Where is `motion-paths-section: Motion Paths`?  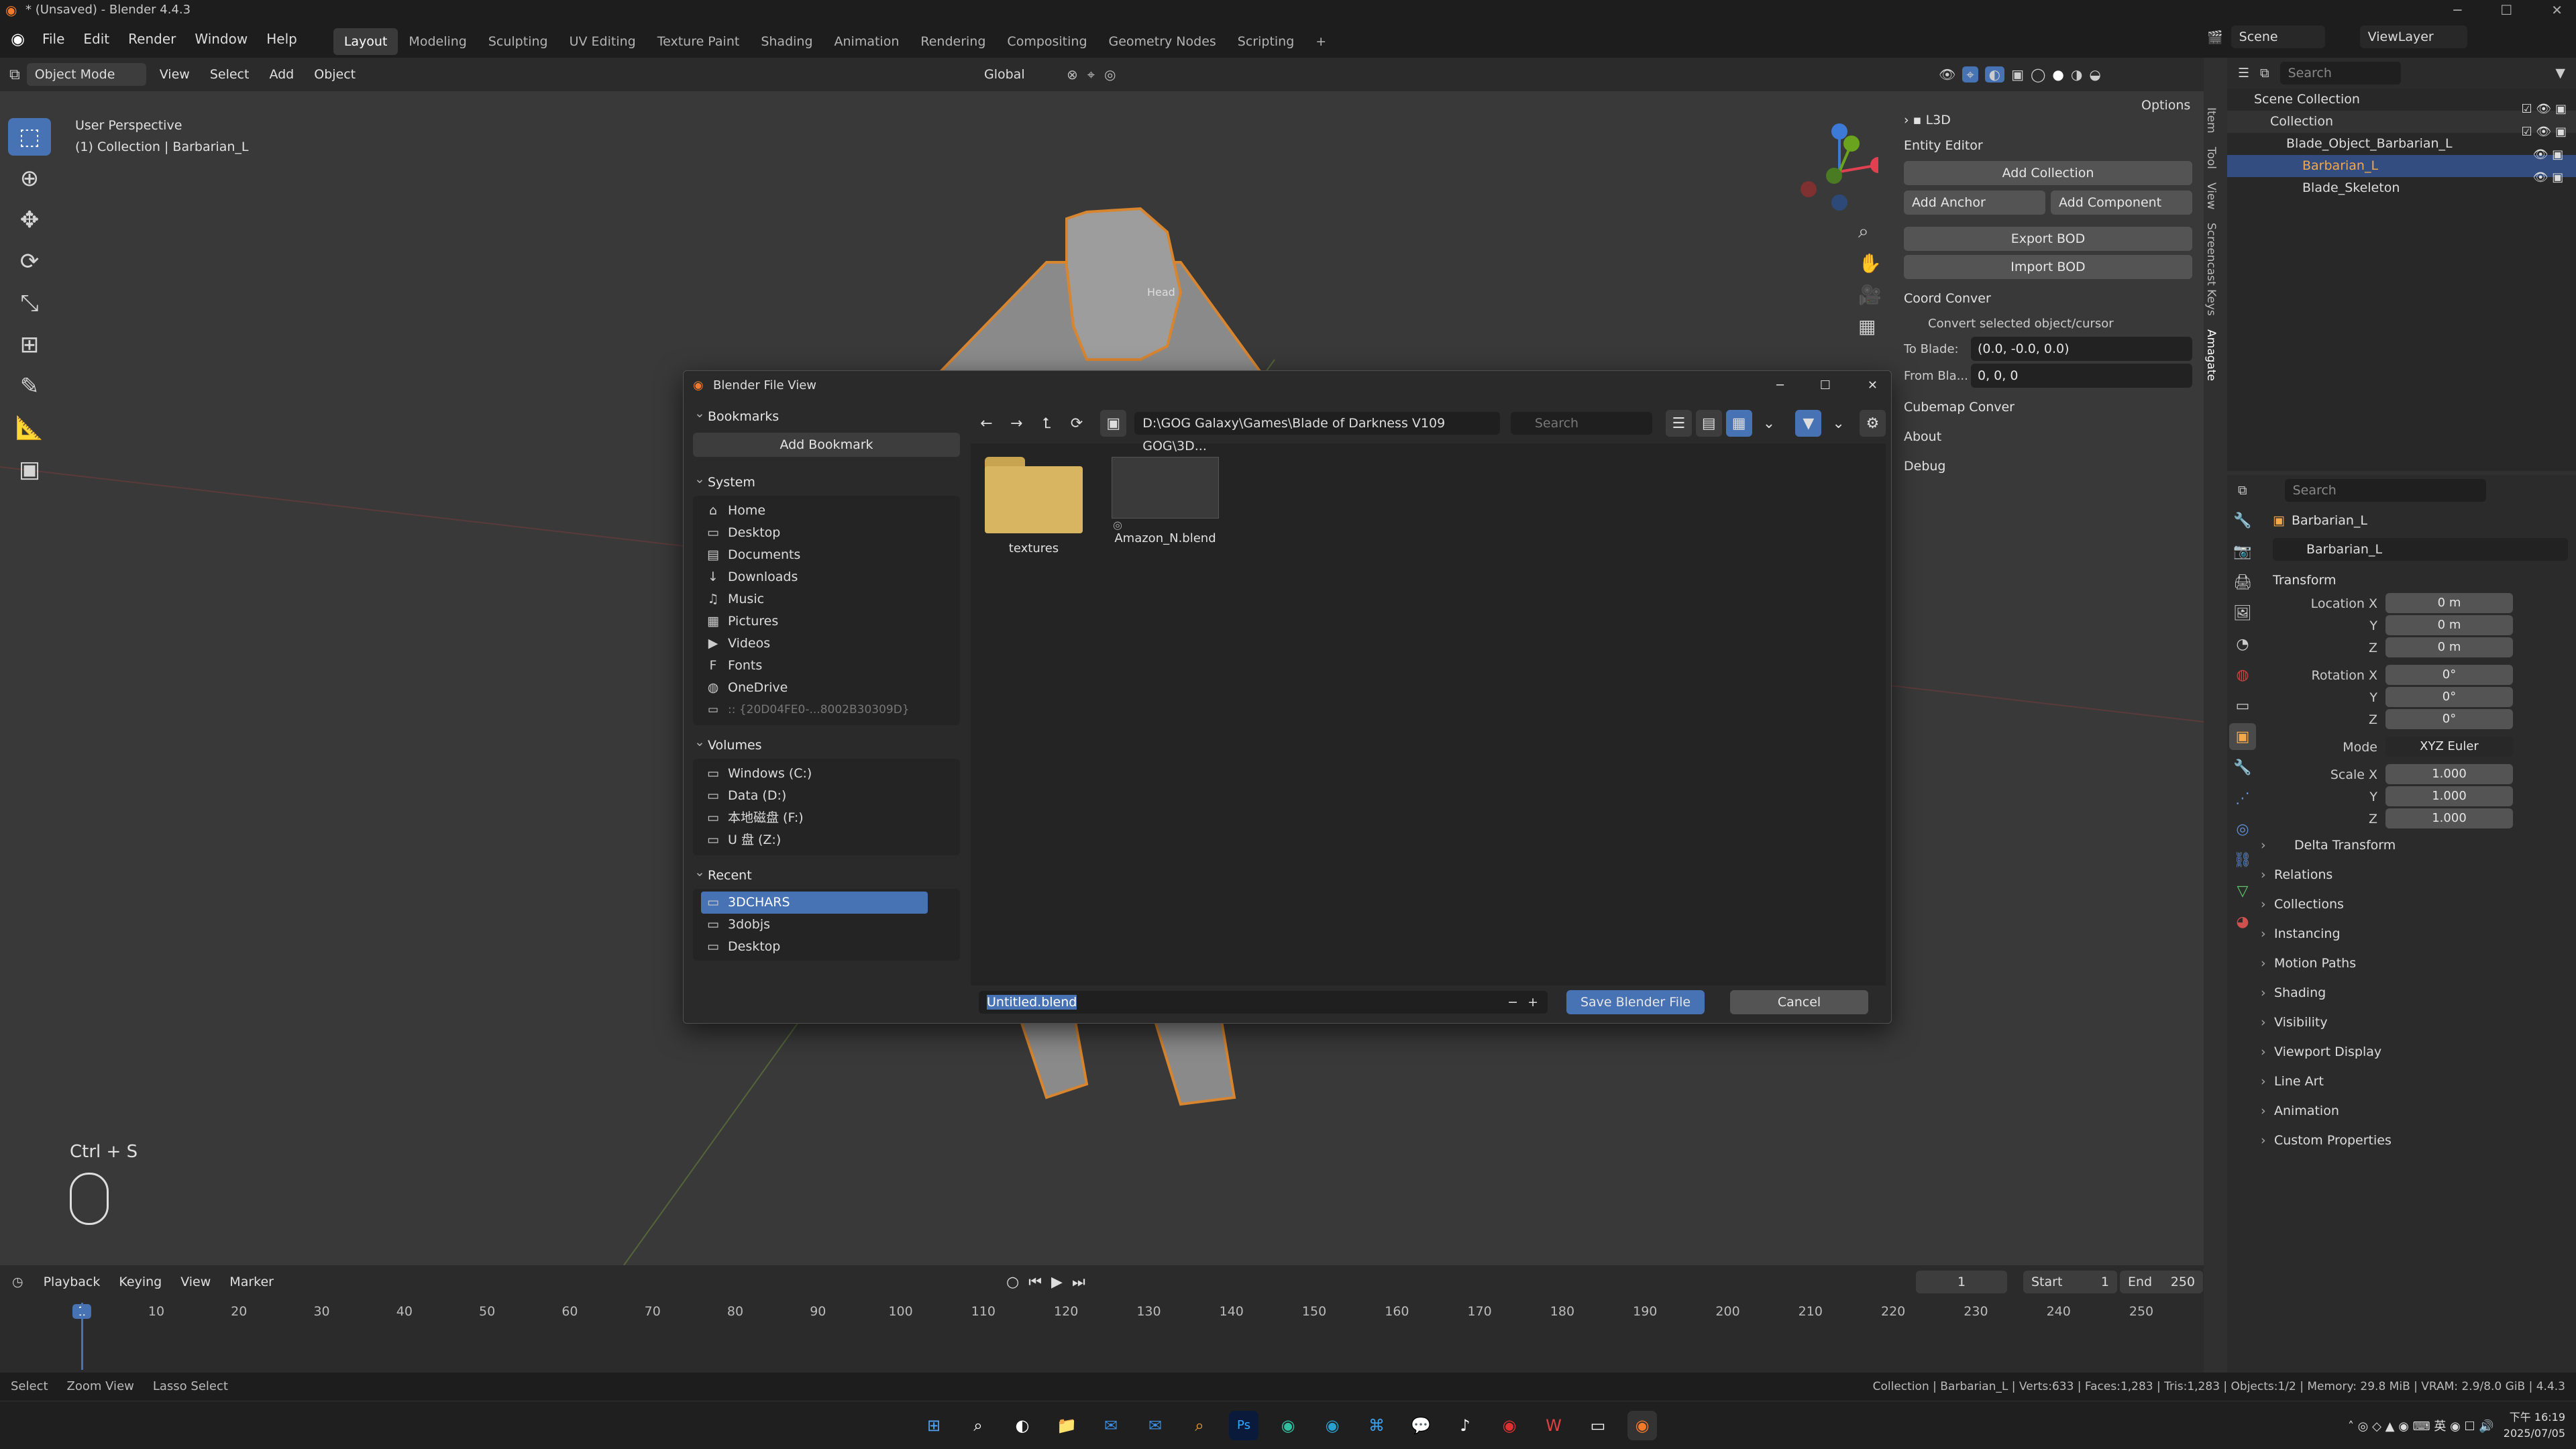
motion-paths-section: Motion Paths is located at coordinates (2401, 963).